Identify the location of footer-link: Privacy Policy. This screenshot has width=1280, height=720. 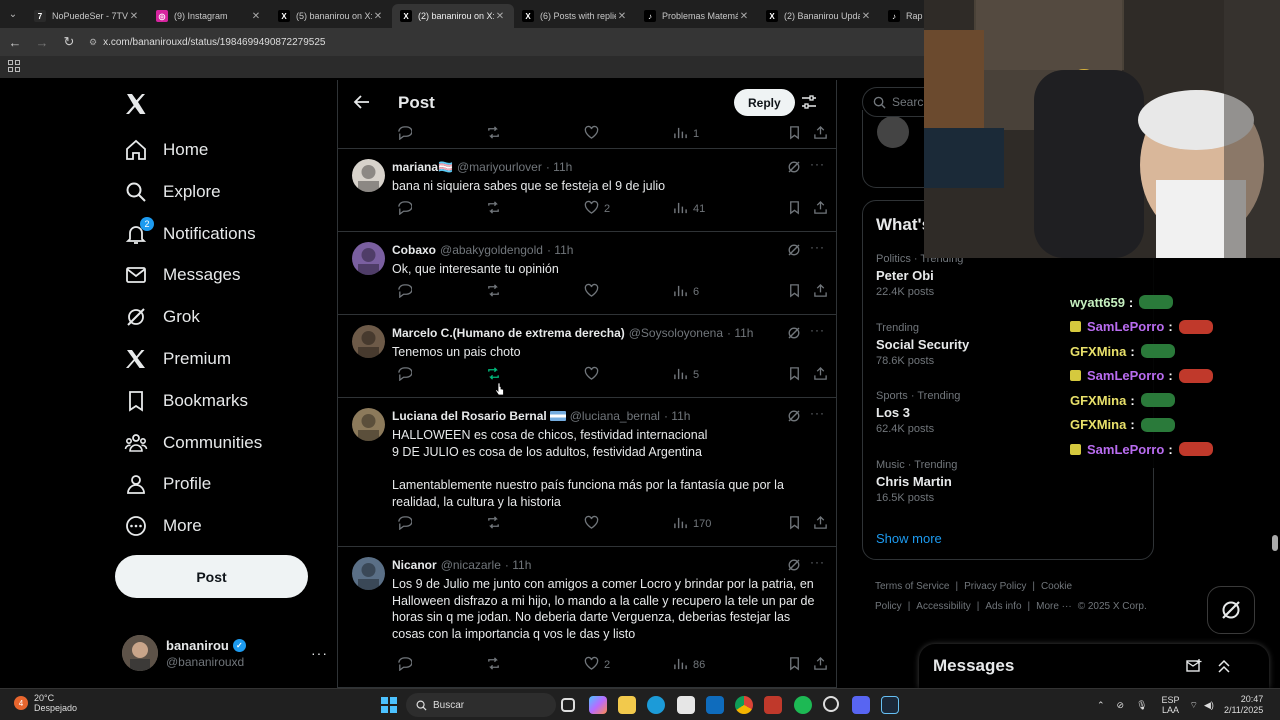
(995, 586).